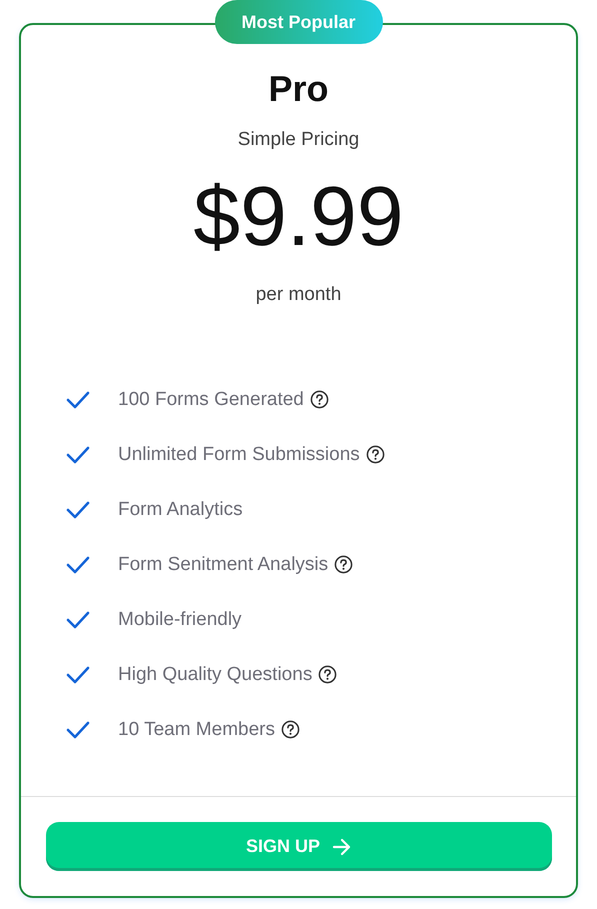  Describe the element at coordinates (180, 509) in the screenshot. I see `feature-text: Form Analytics` at that location.